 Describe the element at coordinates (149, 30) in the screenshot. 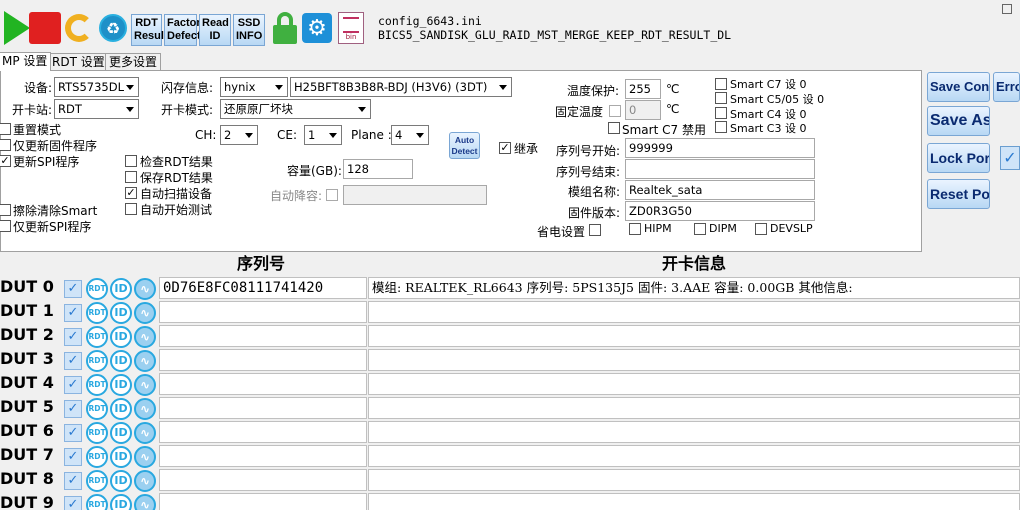

I see `rdt-result-button: RDT Result` at that location.